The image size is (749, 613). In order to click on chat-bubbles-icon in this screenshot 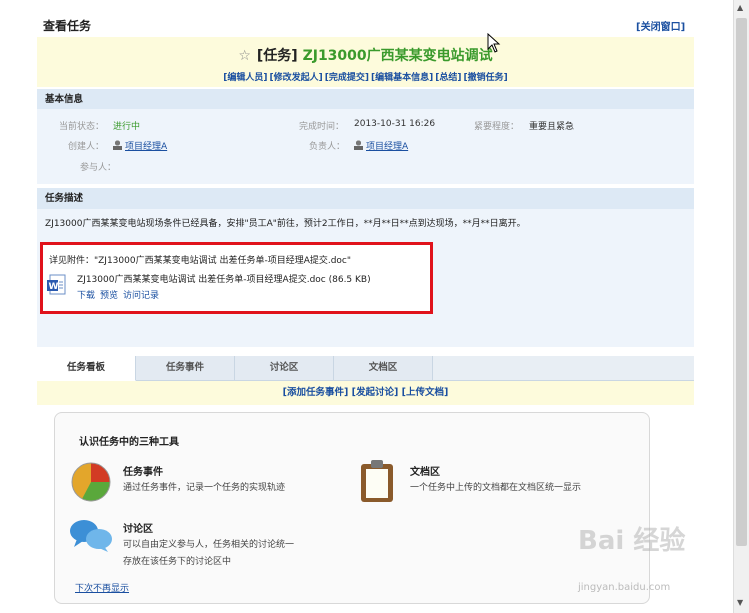, I will do `click(91, 536)`.